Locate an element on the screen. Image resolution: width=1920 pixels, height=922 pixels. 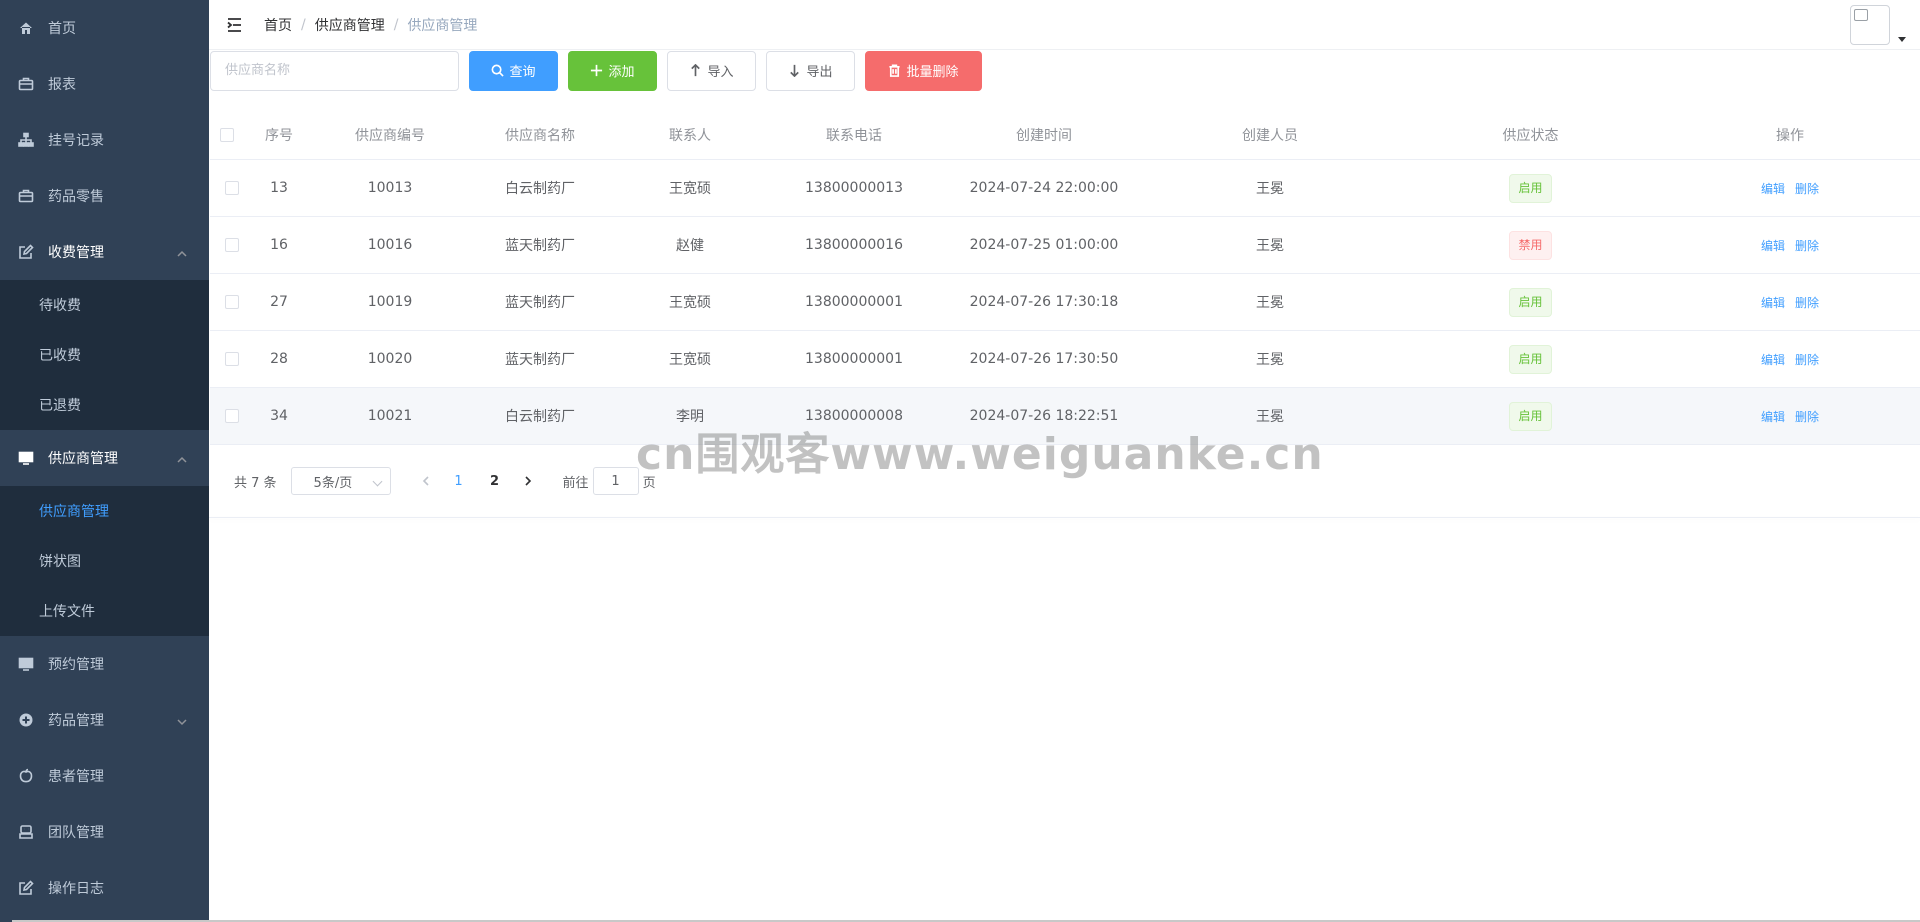
breadcrumb-home: 首页 is located at coordinates (278, 25).